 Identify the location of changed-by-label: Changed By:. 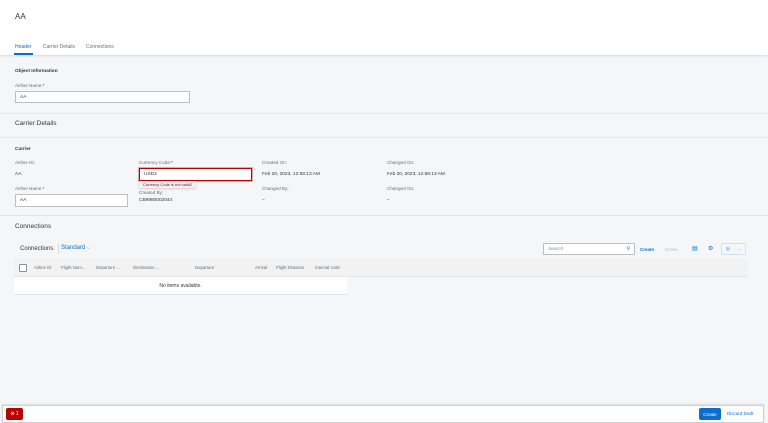
(275, 188).